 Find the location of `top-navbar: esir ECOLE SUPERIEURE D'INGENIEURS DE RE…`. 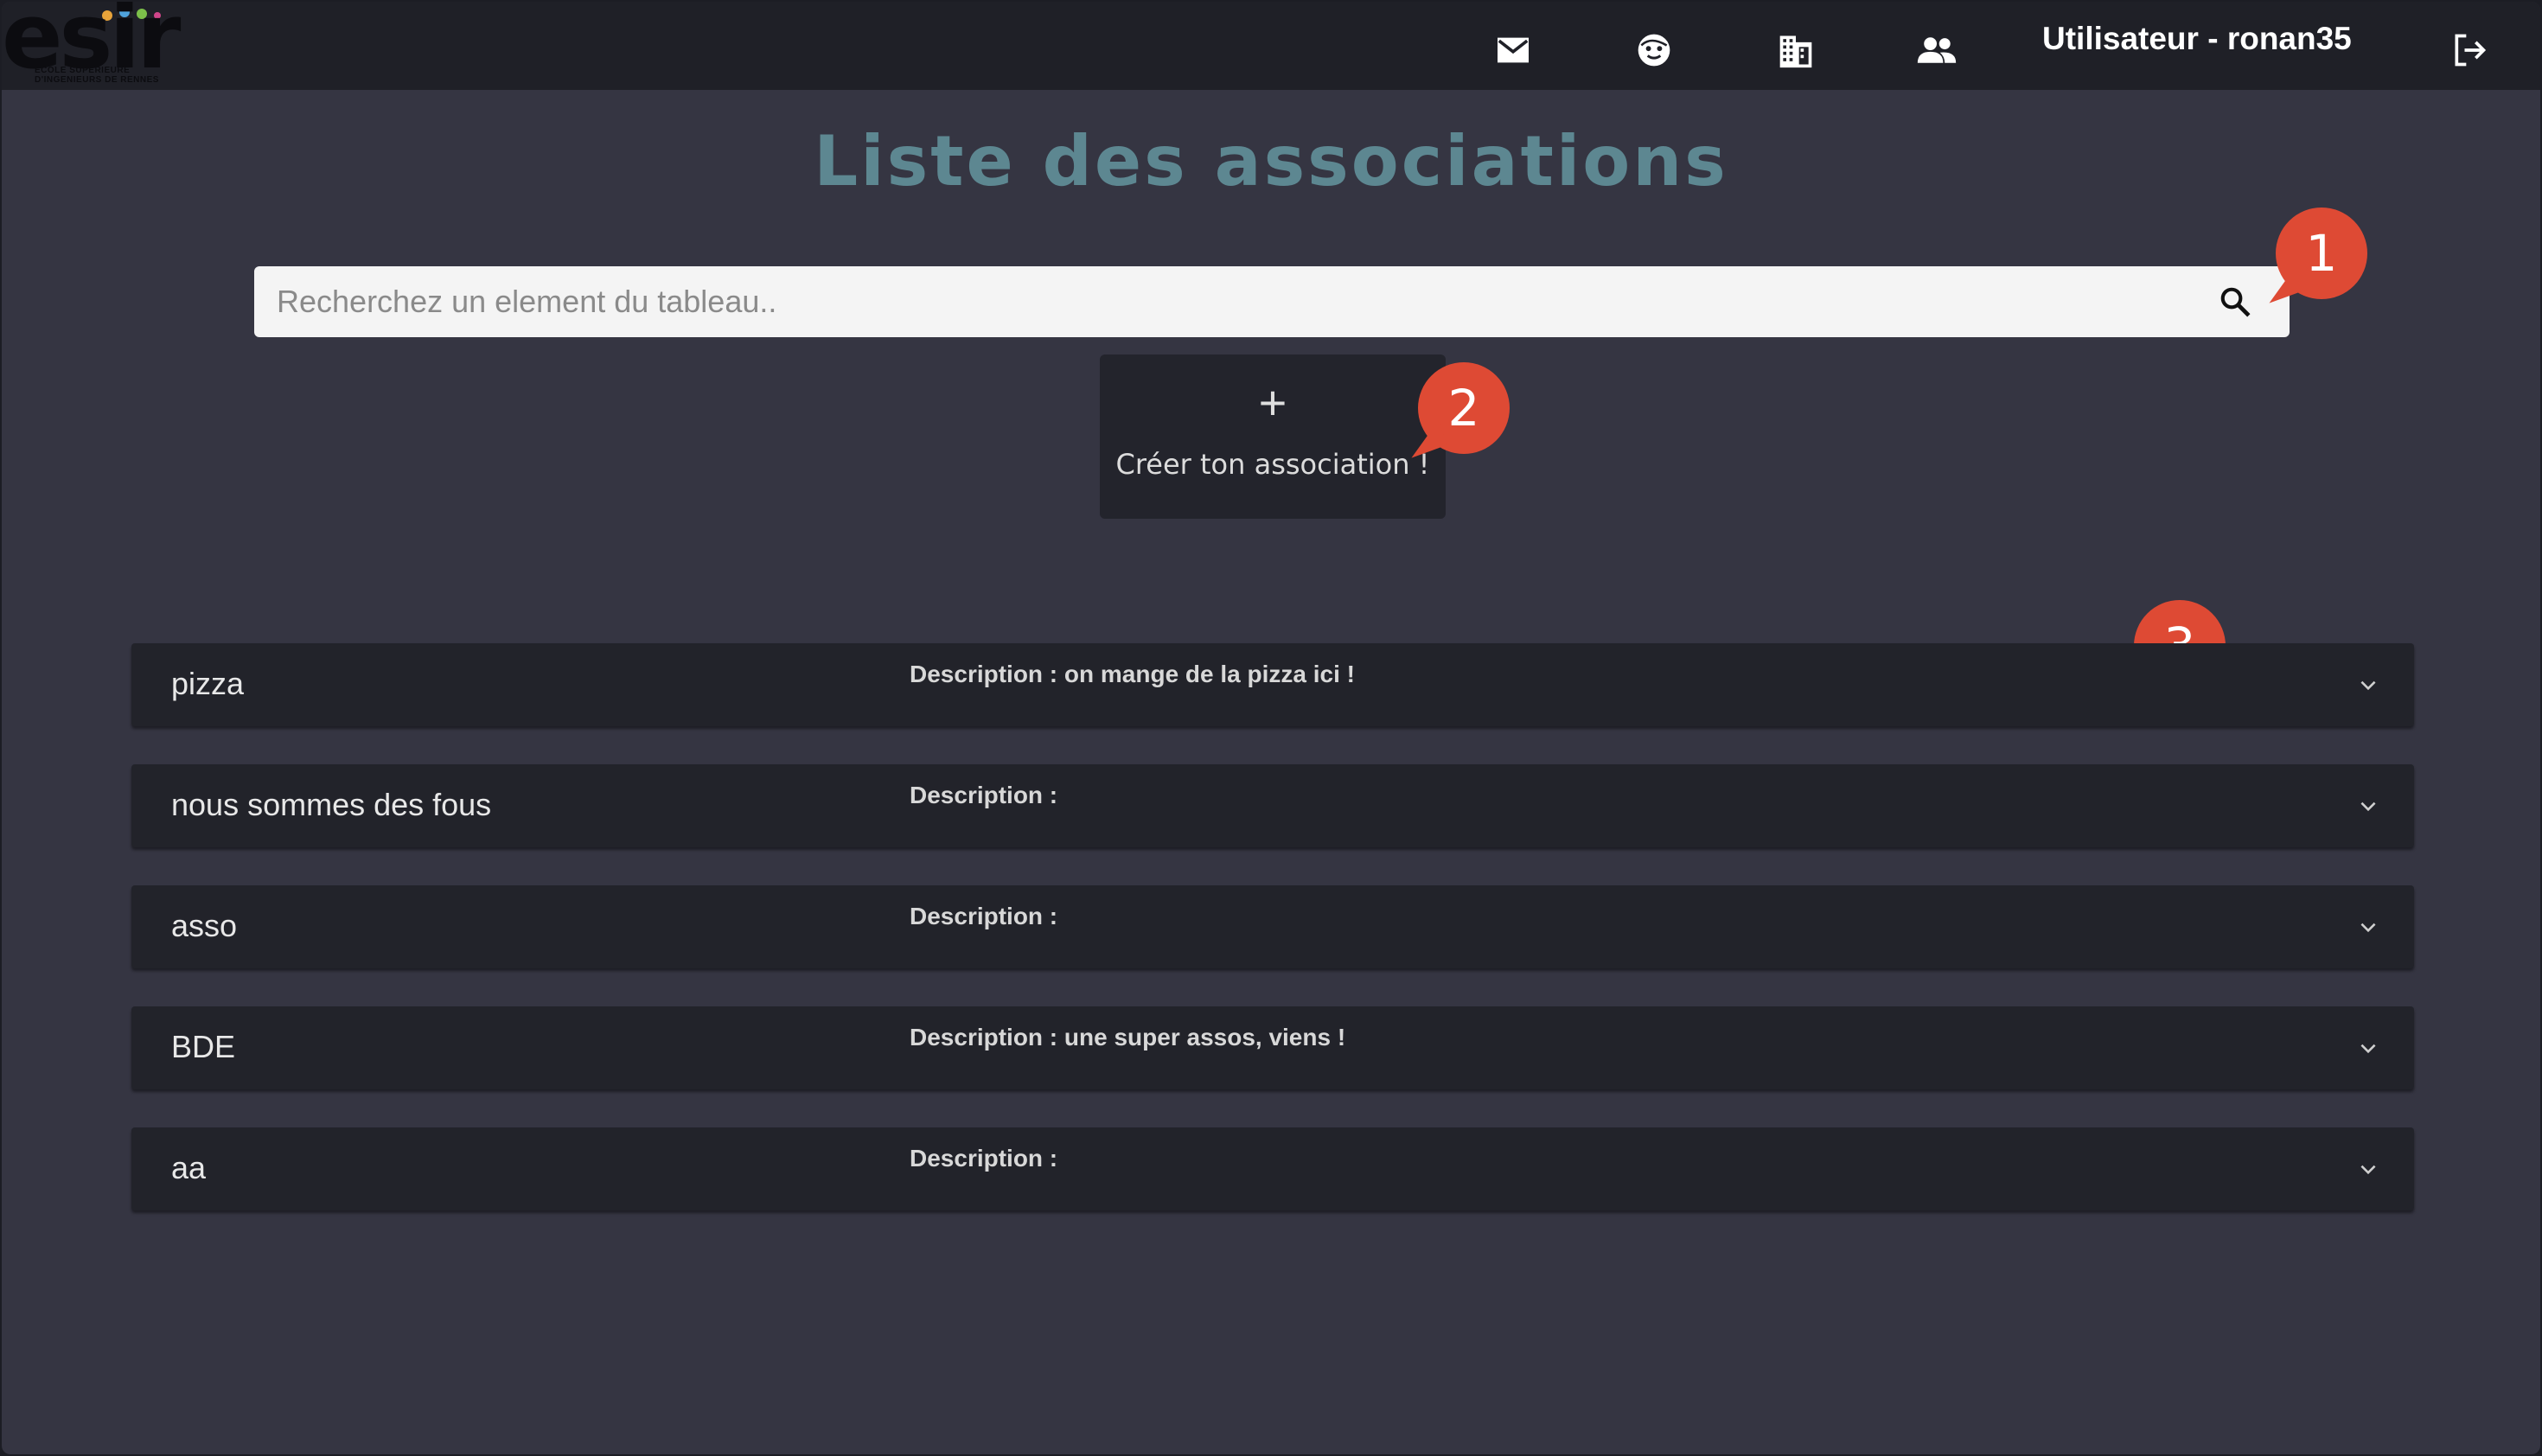

top-navbar: esir ECOLE SUPERIEURE D'INGENIEURS DE RE… is located at coordinates (1271, 46).